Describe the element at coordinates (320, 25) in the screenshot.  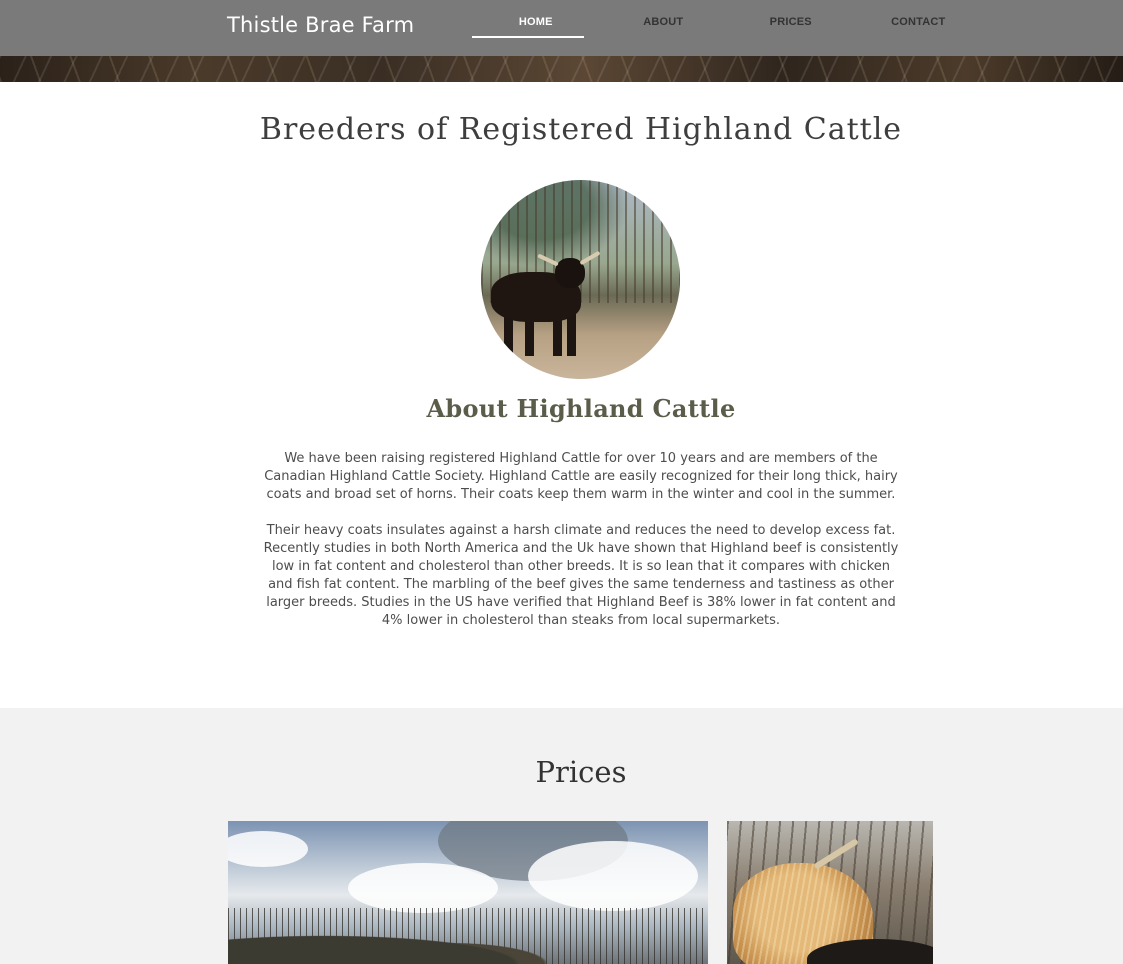
I see `site-title: Thistle Brae Farm` at that location.